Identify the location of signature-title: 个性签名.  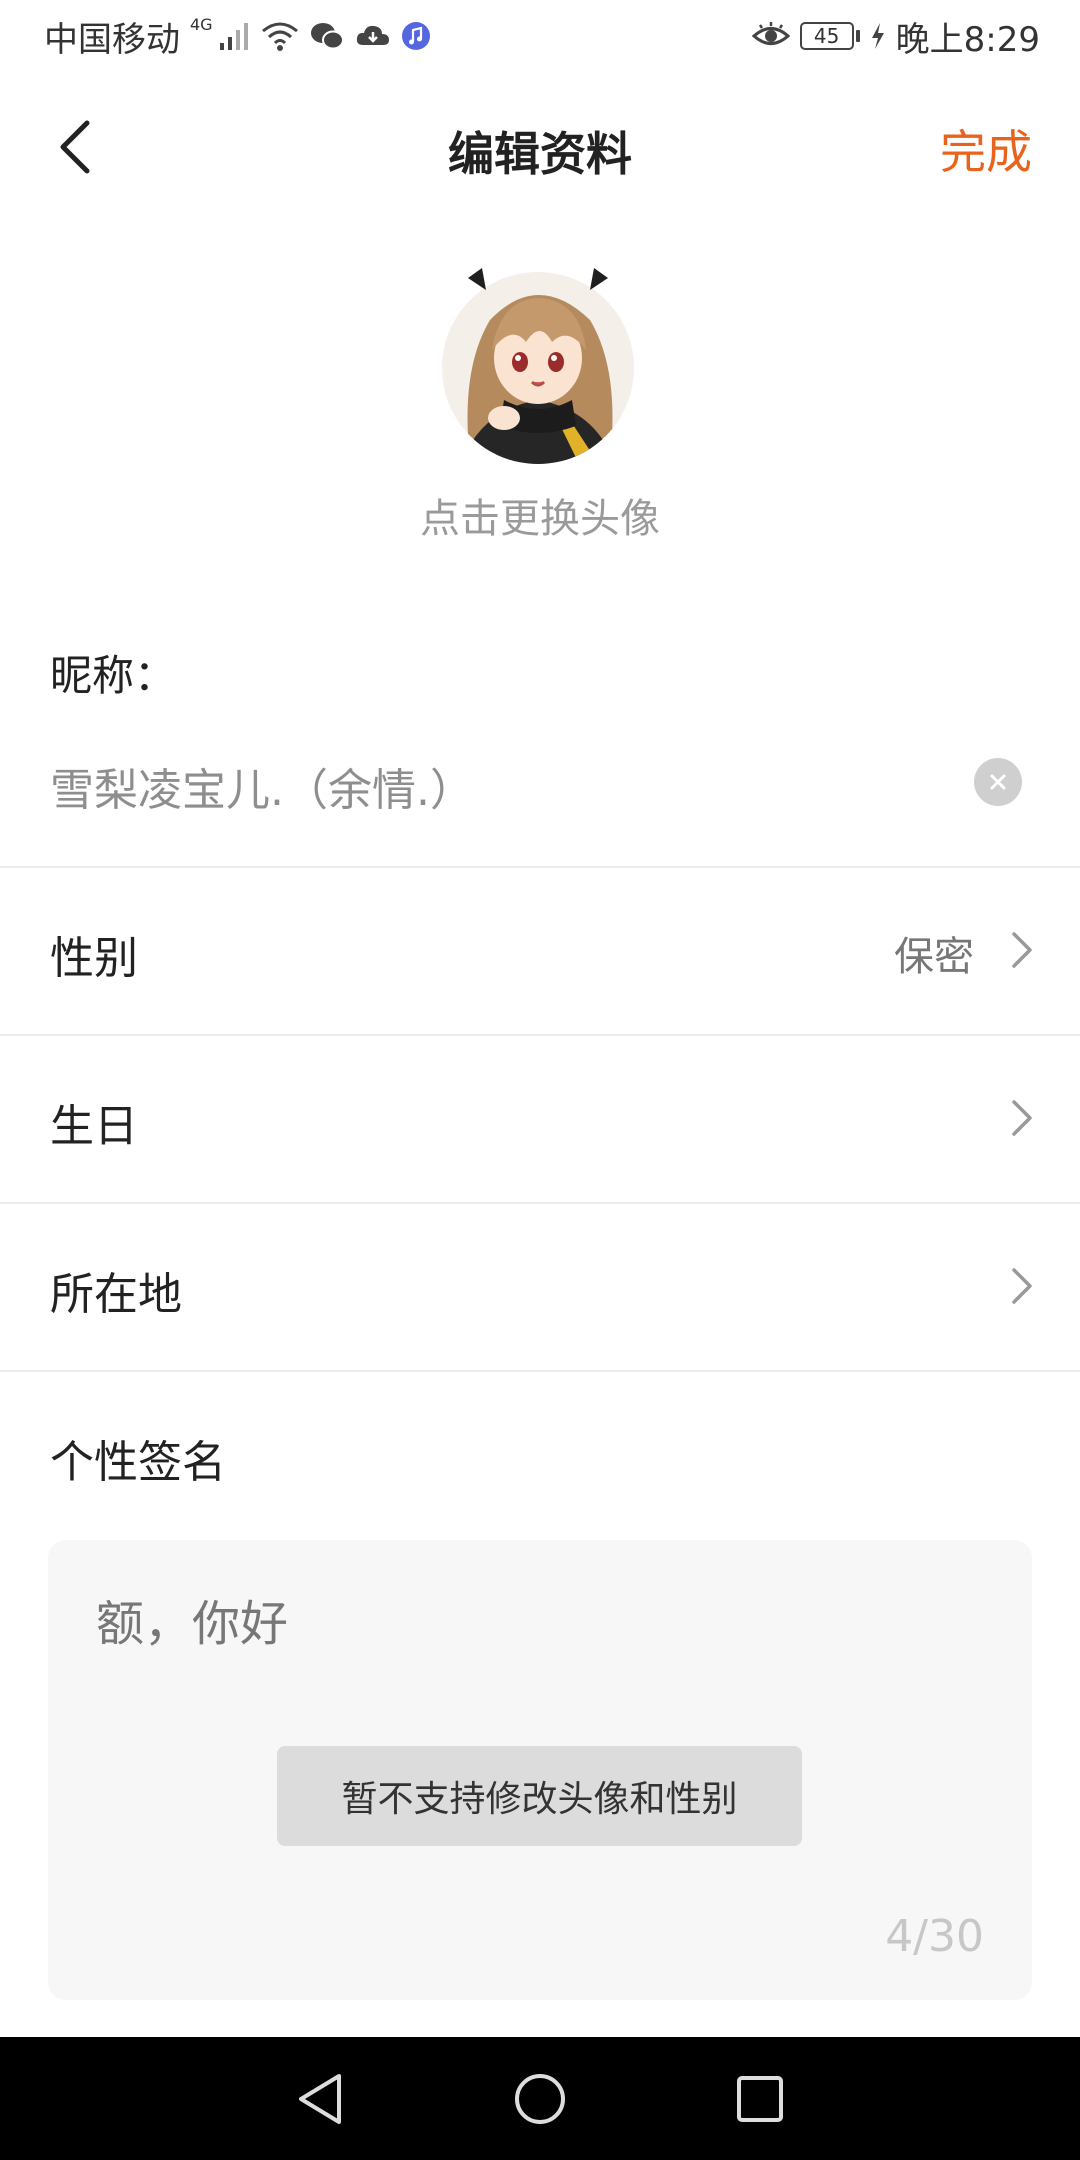
(138, 1462).